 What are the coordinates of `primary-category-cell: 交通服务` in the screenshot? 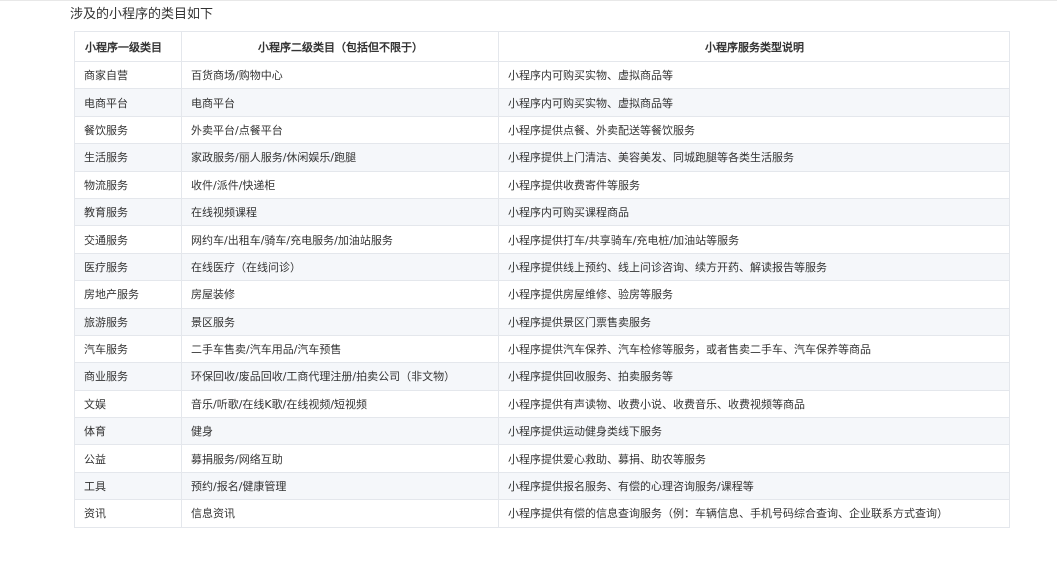 It's located at (128, 239).